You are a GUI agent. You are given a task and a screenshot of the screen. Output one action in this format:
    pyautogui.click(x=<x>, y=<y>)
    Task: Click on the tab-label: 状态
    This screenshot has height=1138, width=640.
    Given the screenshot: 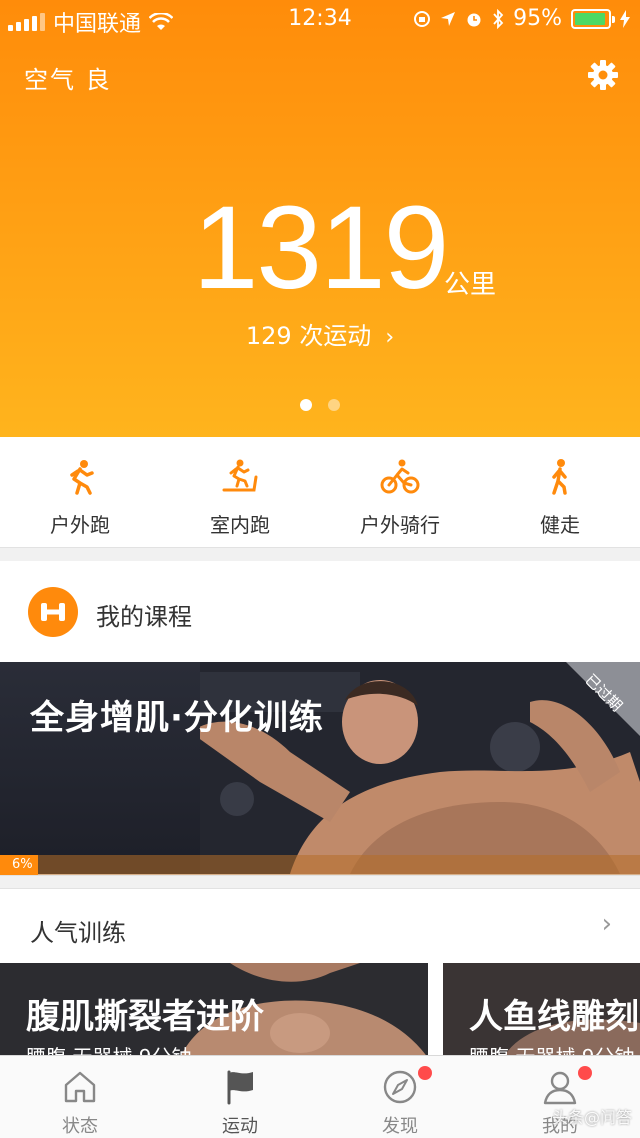 What is the action you would take?
    pyautogui.click(x=80, y=1126)
    